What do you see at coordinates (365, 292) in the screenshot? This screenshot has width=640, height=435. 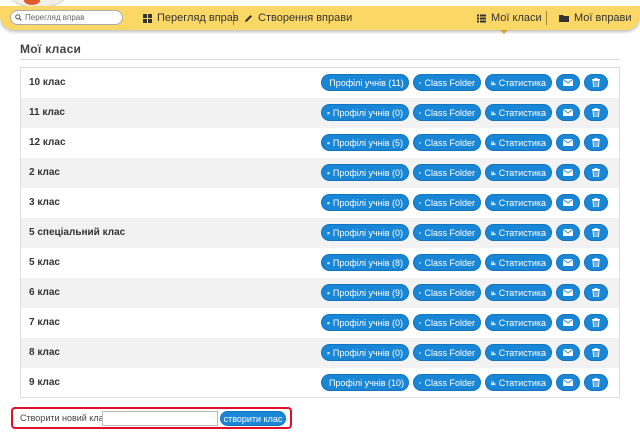 I see `student-profiles-button: Профілі учнів (9)` at bounding box center [365, 292].